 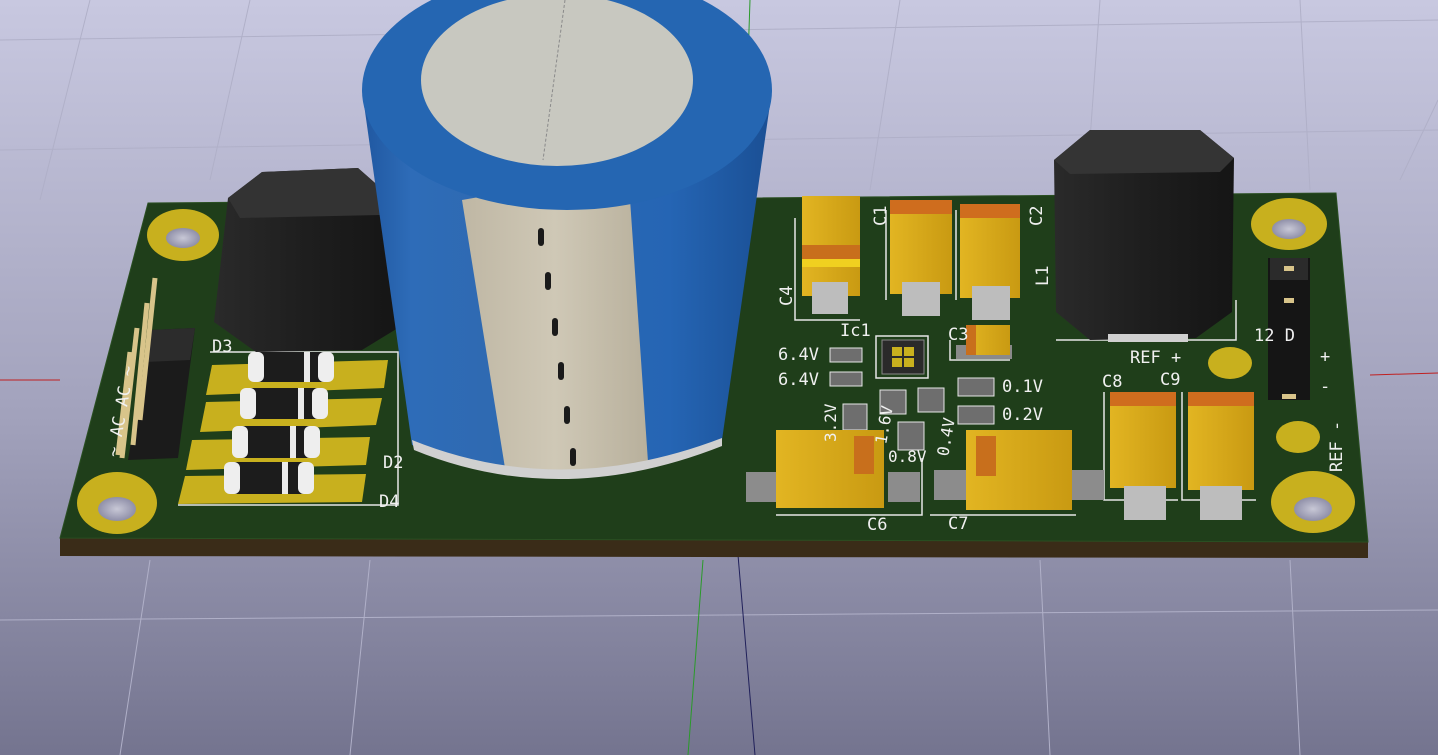 What do you see at coordinates (907, 456) in the screenshot?
I see `label-0-8v: 0.8V` at bounding box center [907, 456].